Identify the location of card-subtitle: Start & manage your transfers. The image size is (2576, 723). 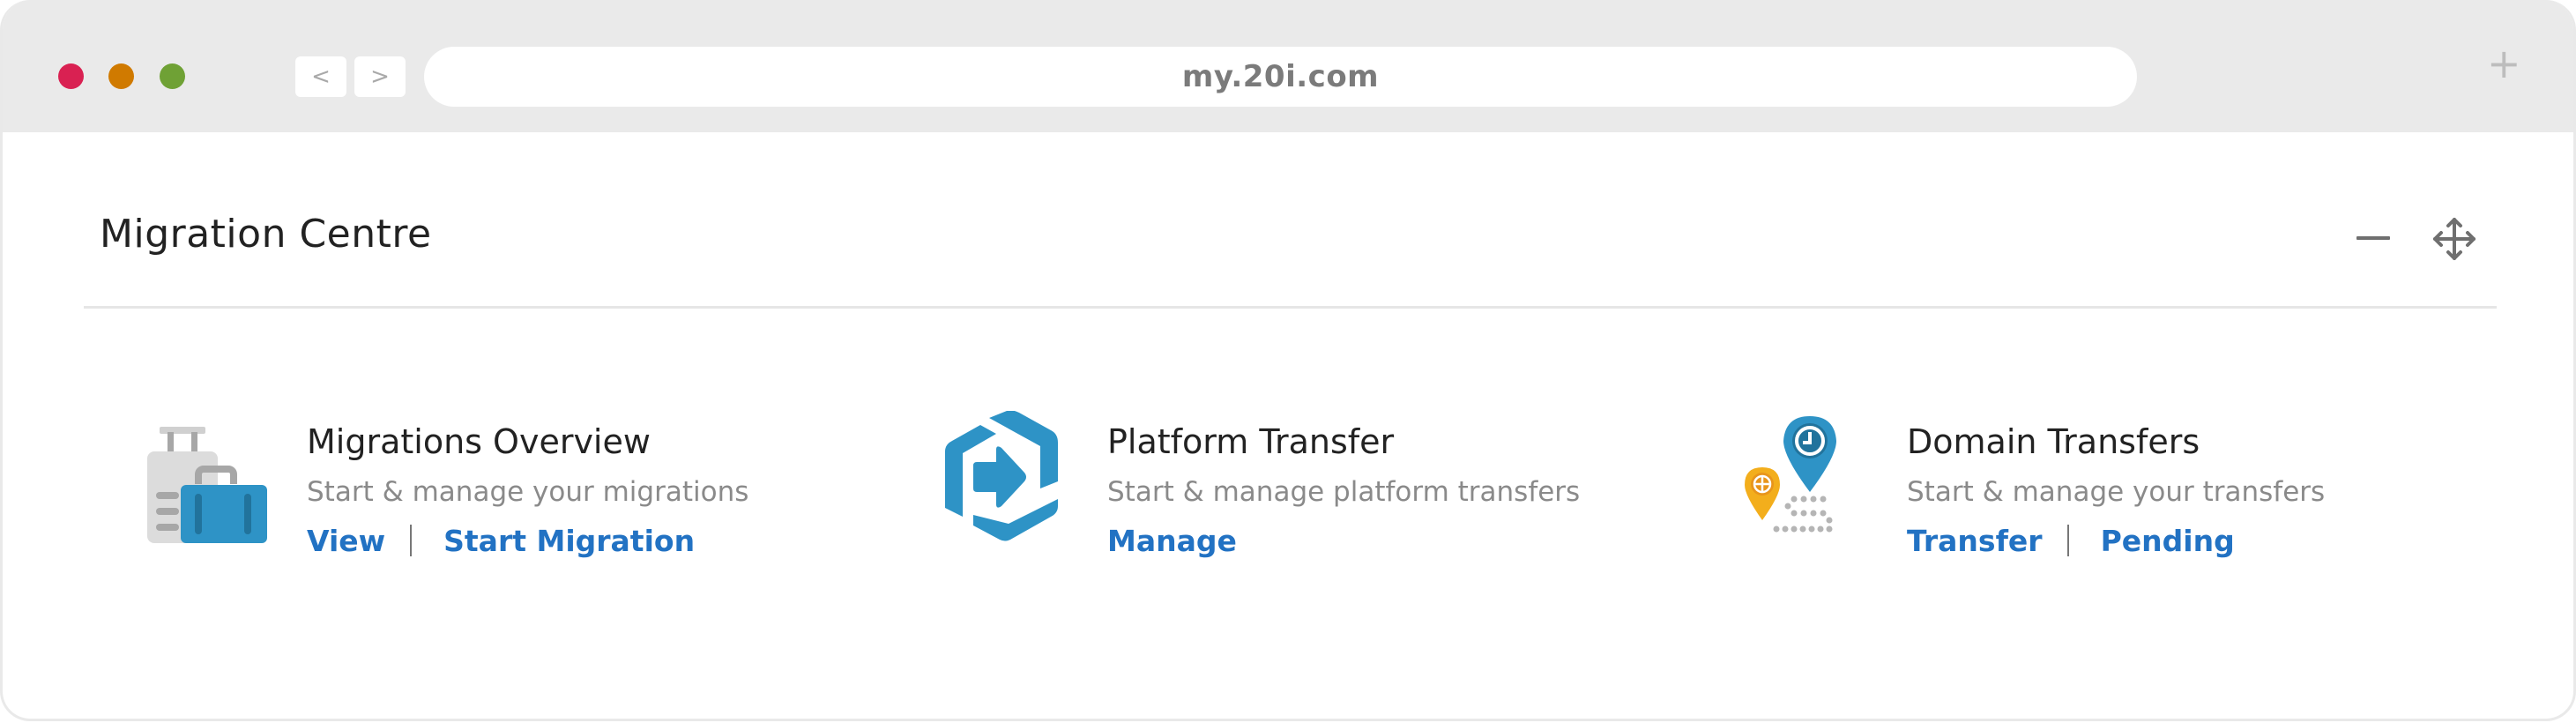
(2116, 492).